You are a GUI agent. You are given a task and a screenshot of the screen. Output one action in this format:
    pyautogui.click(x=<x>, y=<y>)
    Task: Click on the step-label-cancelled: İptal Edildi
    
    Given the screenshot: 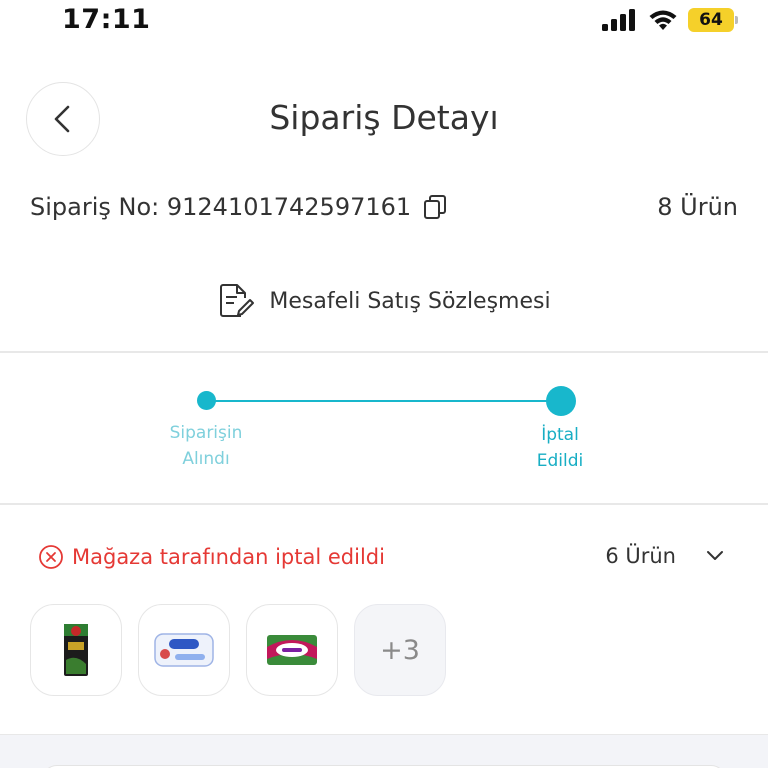 What is the action you would take?
    pyautogui.click(x=560, y=448)
    